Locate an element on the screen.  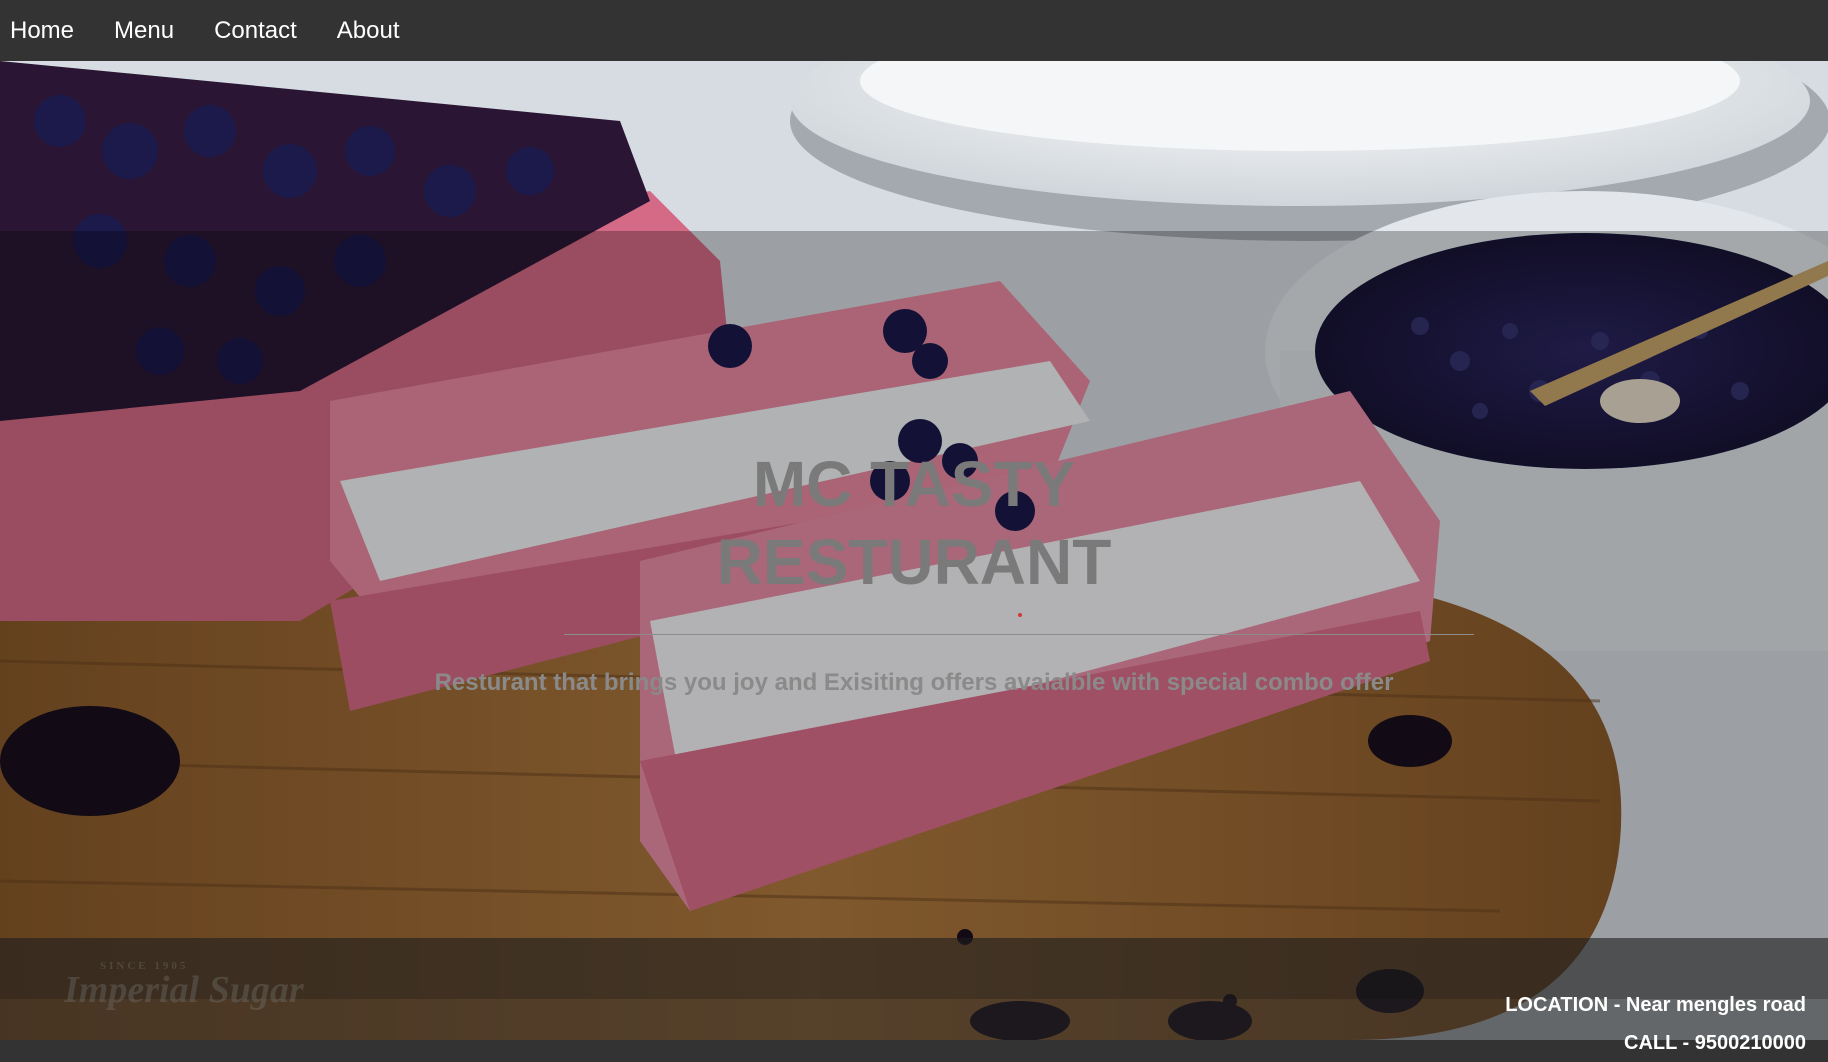
top-nav: Home Menu Contact About is located at coordinates (914, 30).